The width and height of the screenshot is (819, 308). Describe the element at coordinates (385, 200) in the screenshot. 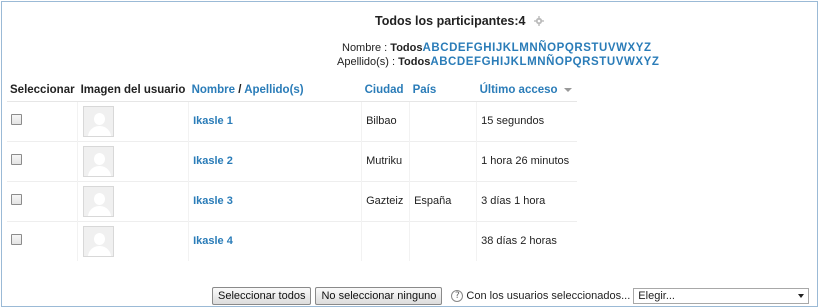

I see `user-city: Gazteiz` at that location.